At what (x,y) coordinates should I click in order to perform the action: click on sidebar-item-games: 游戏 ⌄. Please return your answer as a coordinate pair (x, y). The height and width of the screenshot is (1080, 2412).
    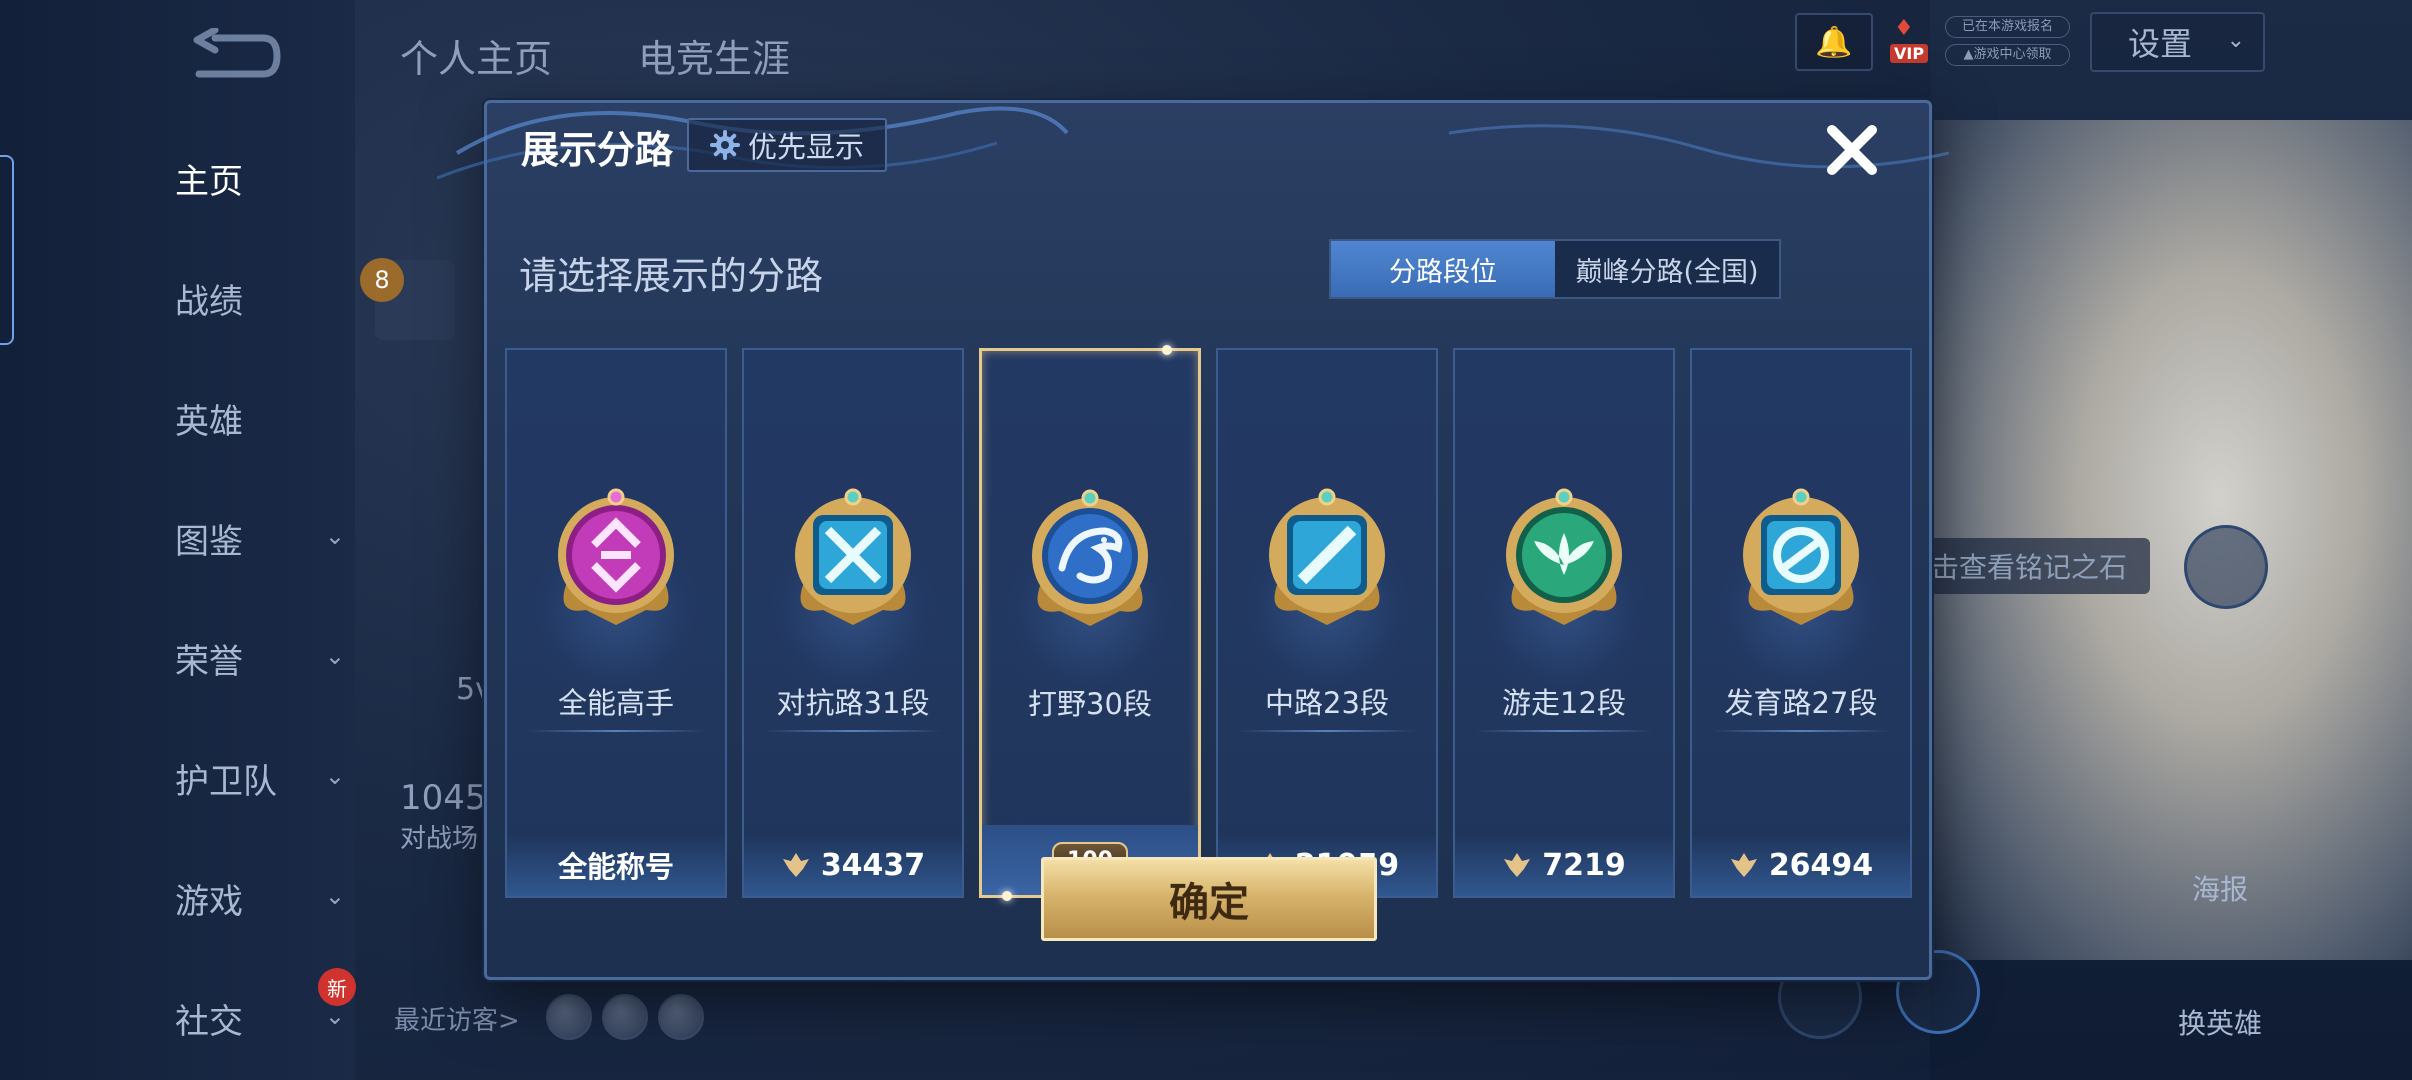
    Looking at the image, I should click on (260, 898).